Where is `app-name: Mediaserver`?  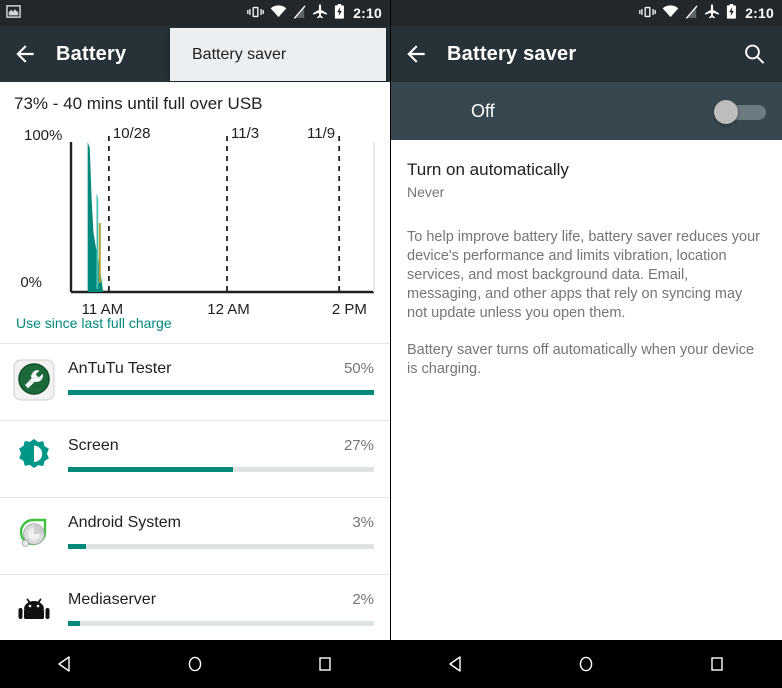
app-name: Mediaserver is located at coordinates (112, 599).